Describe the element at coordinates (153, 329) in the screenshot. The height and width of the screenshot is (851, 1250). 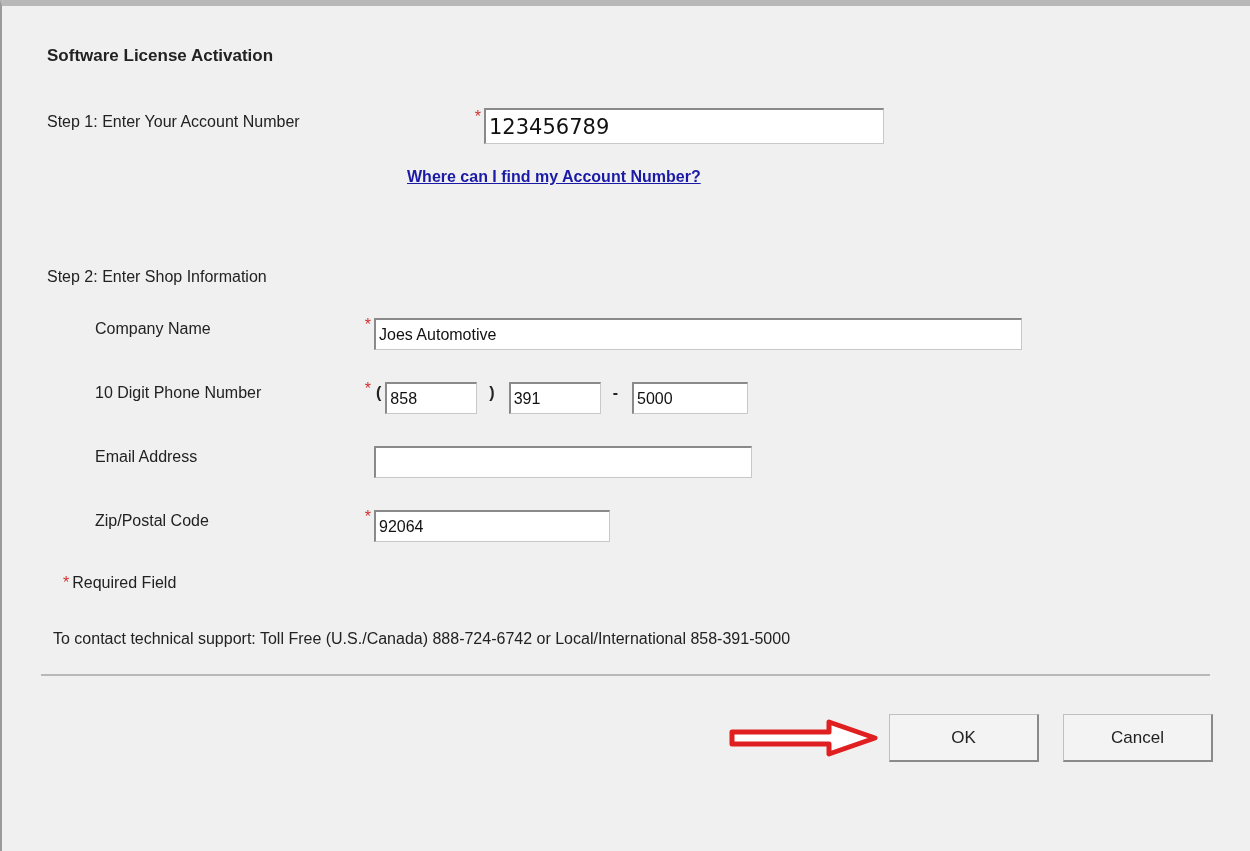
I see `field-label: Company Name` at that location.